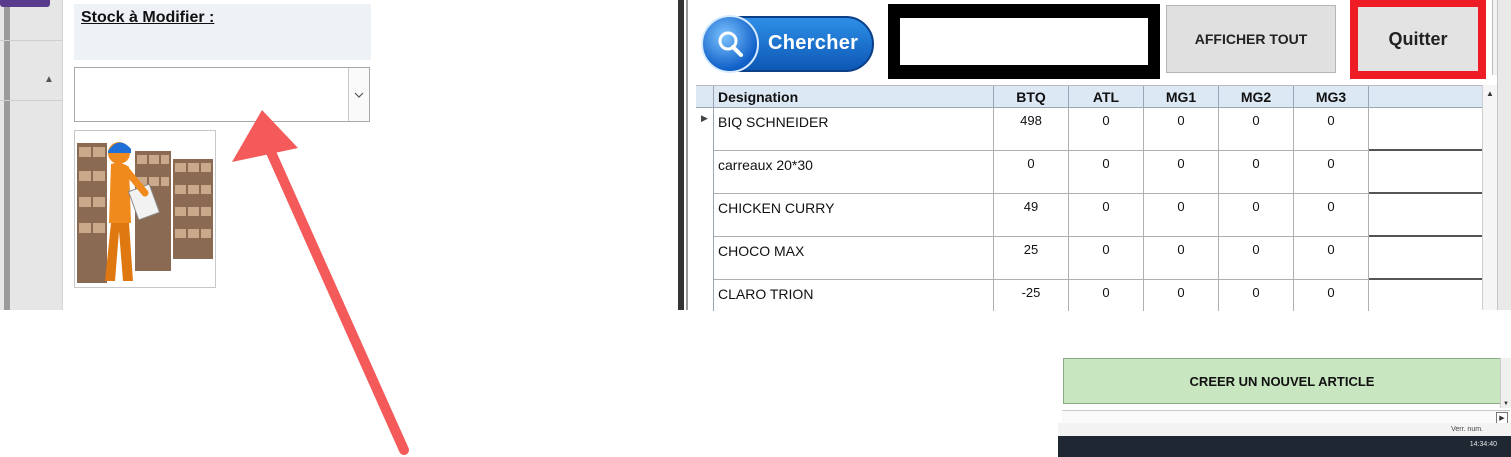 Image resolution: width=1511 pixels, height=457 pixels. Describe the element at coordinates (320, 282) in the screenshot. I see `annotation-arrow-icon` at that location.